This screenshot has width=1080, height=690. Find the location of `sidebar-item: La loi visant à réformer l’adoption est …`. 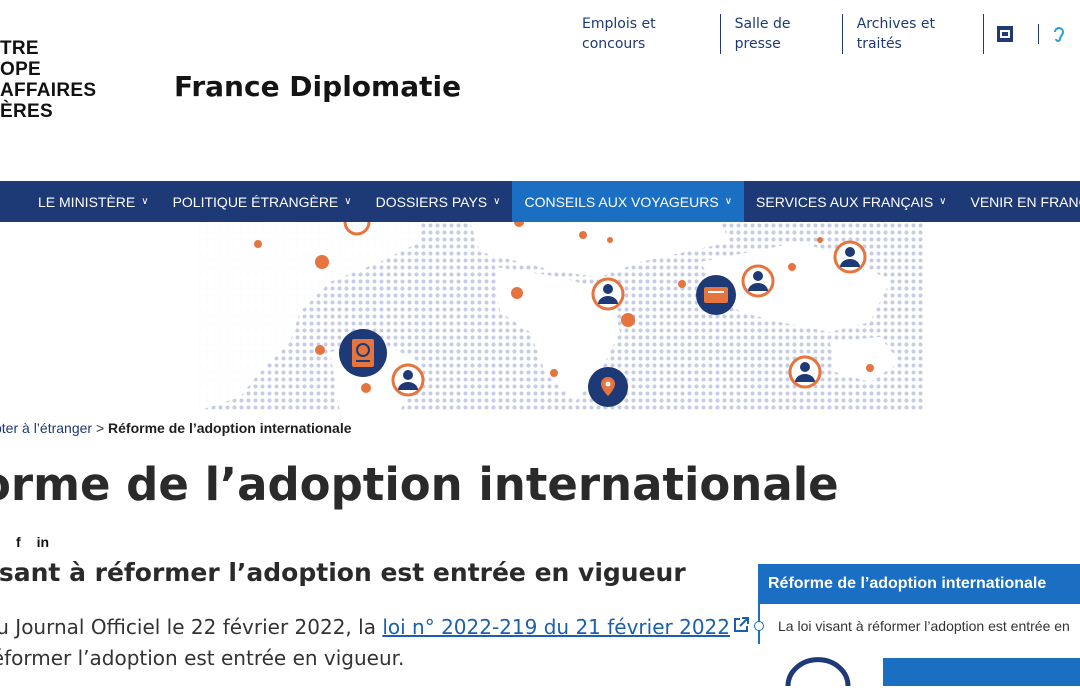

sidebar-item: La loi visant à réformer l’adoption est … is located at coordinates (919, 624).